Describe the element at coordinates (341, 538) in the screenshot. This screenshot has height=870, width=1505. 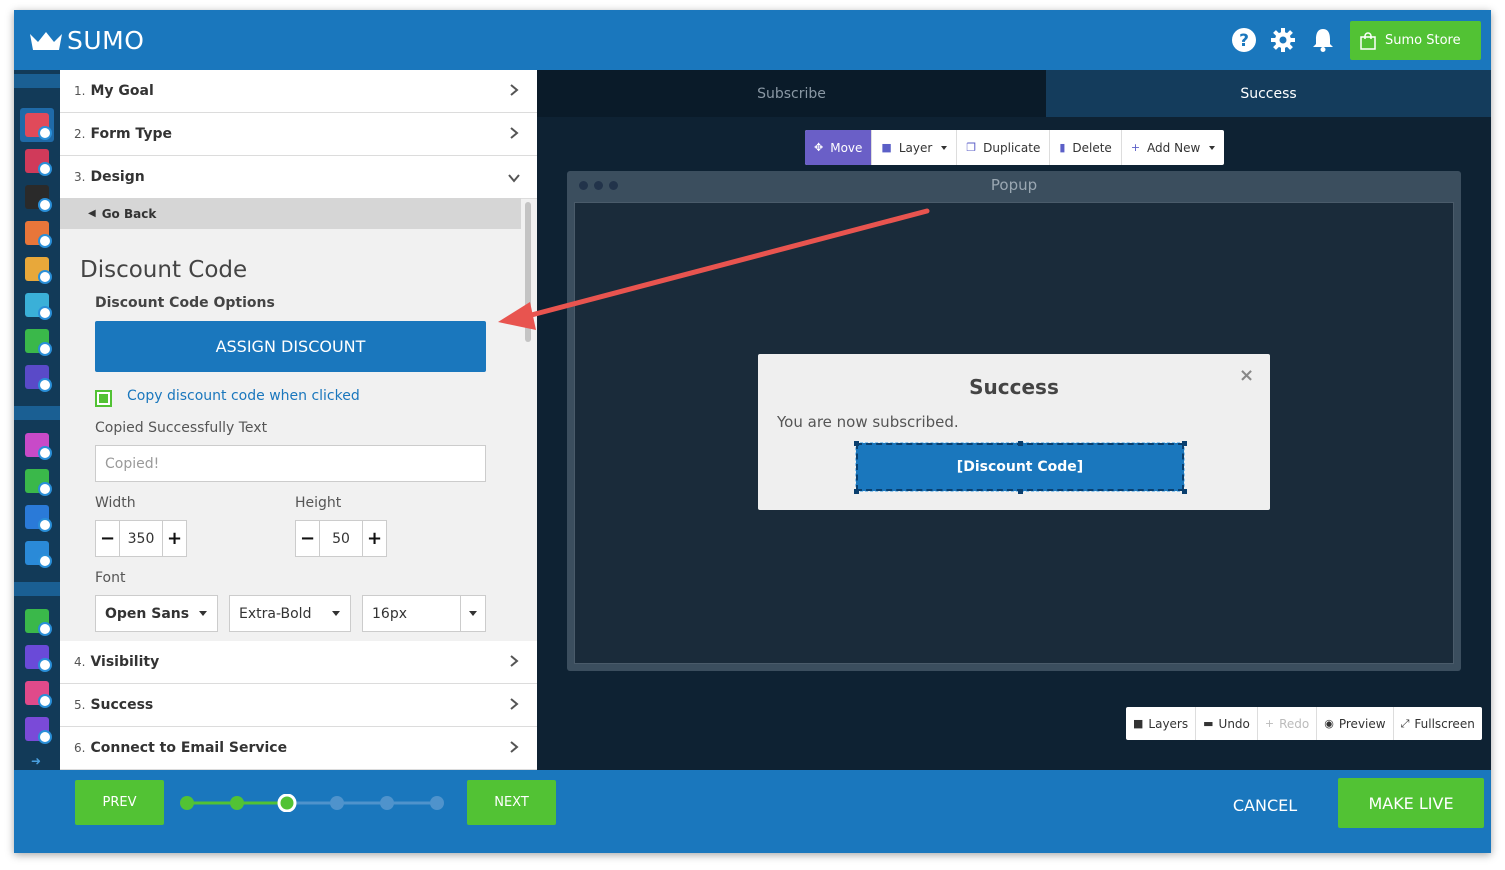
I see `height-value: 50` at that location.